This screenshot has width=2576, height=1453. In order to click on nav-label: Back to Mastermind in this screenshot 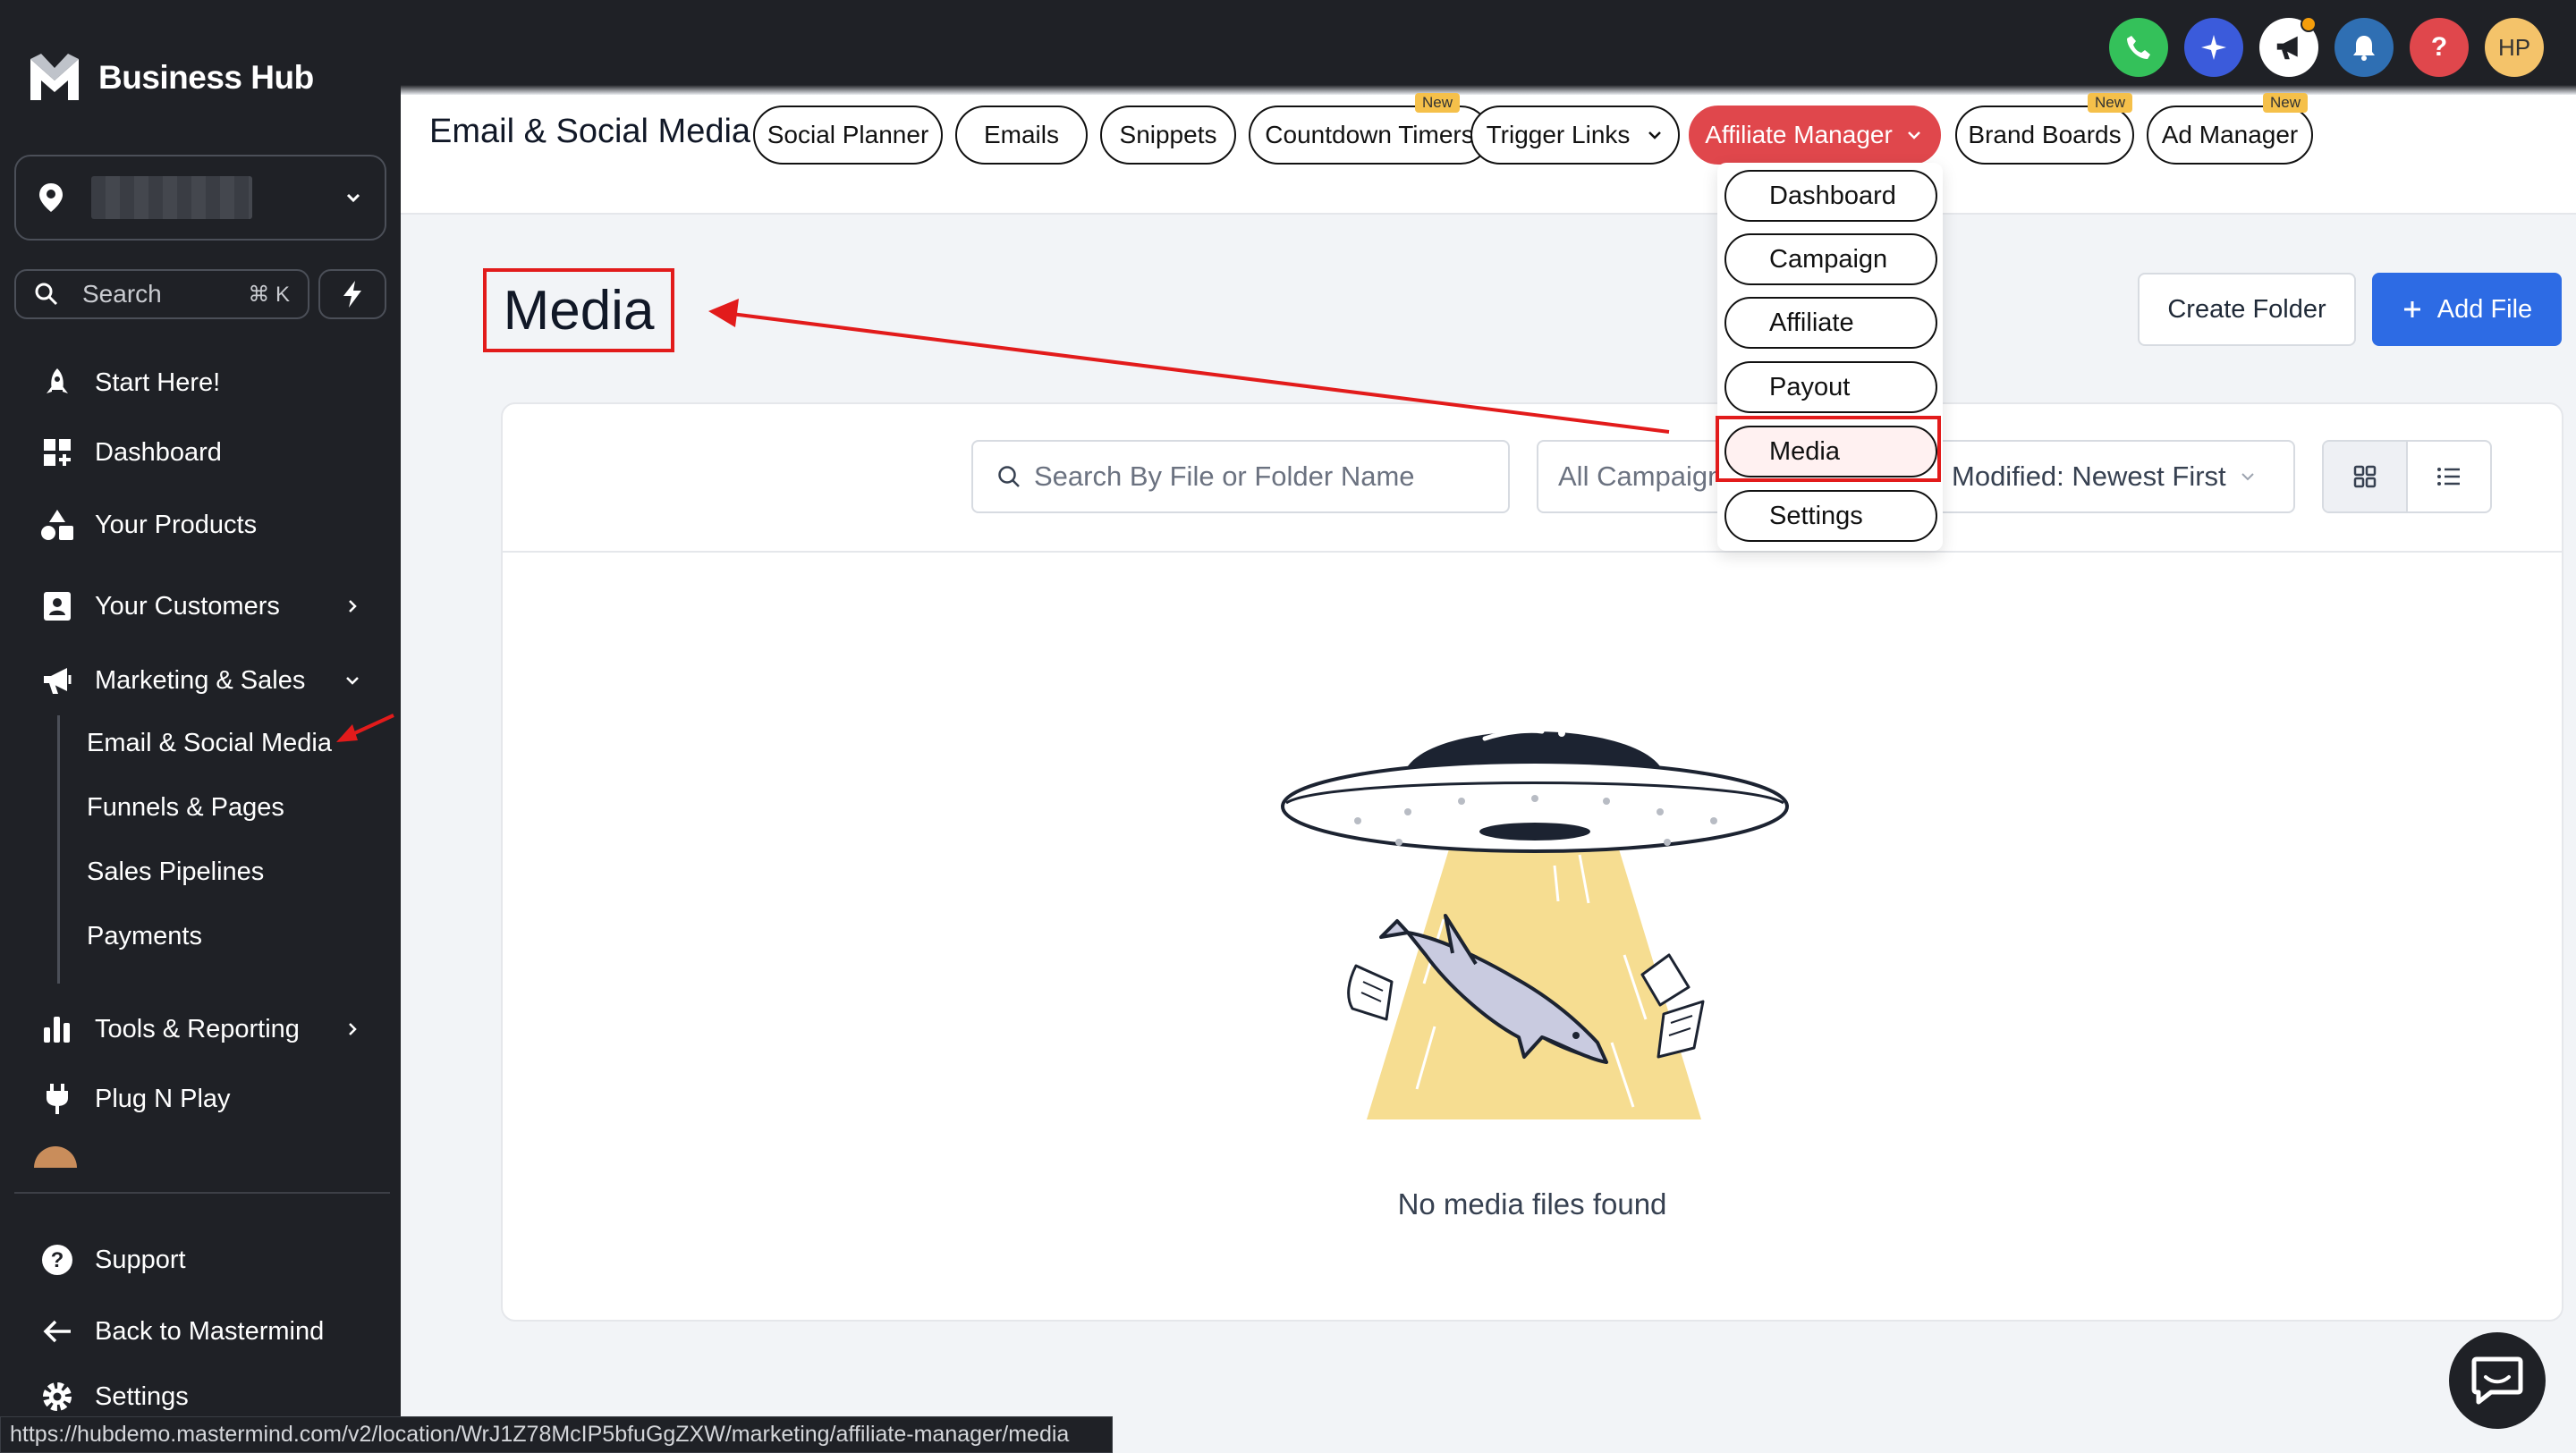, I will do `click(210, 1331)`.